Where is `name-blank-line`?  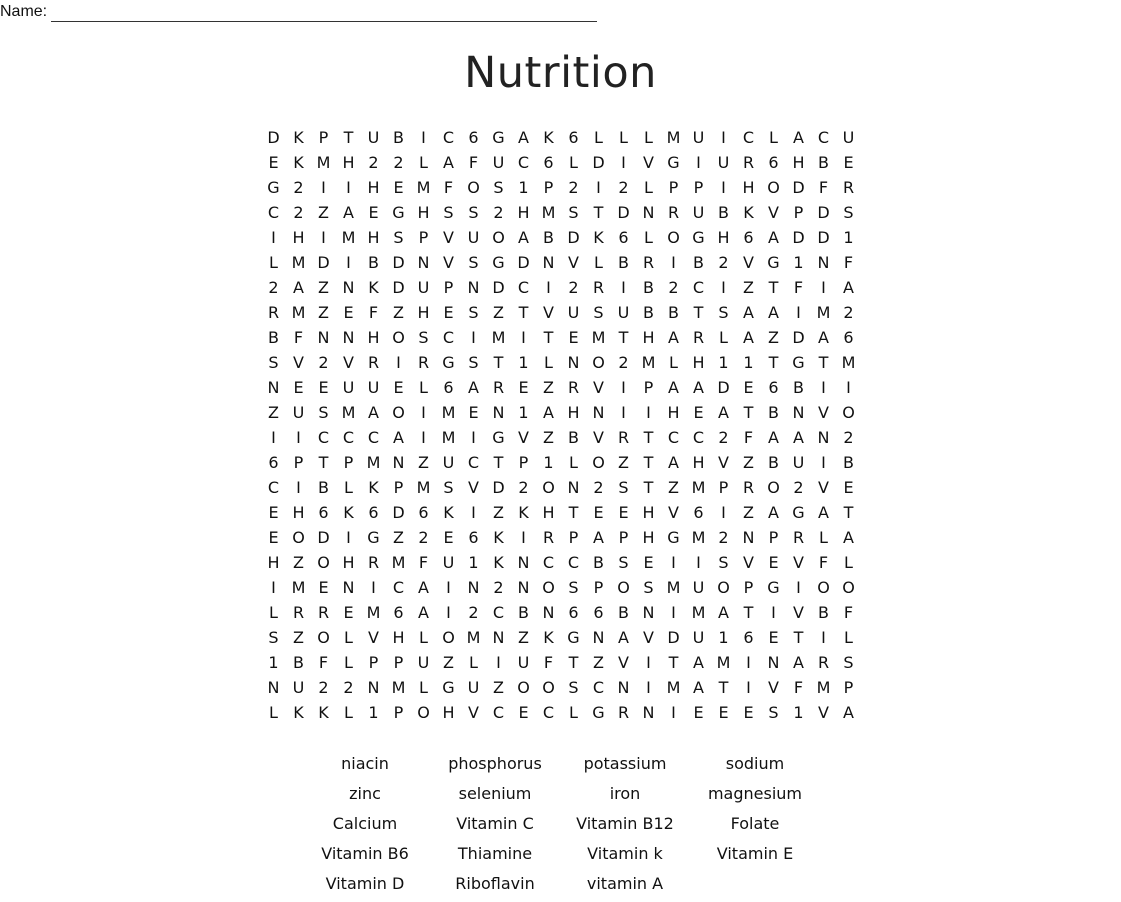
name-blank-line is located at coordinates (324, 12).